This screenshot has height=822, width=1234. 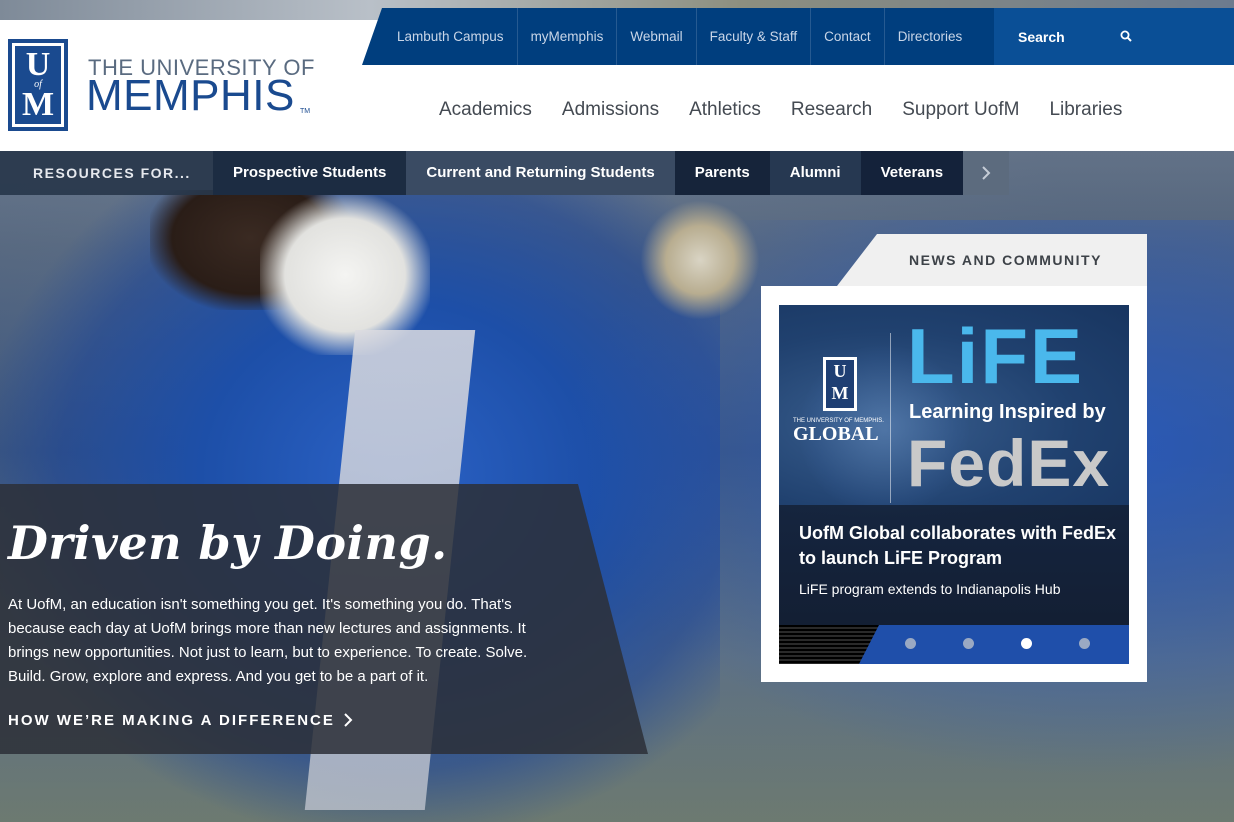 What do you see at coordinates (960, 110) in the screenshot?
I see `nav-support-uofm: Support UofM` at bounding box center [960, 110].